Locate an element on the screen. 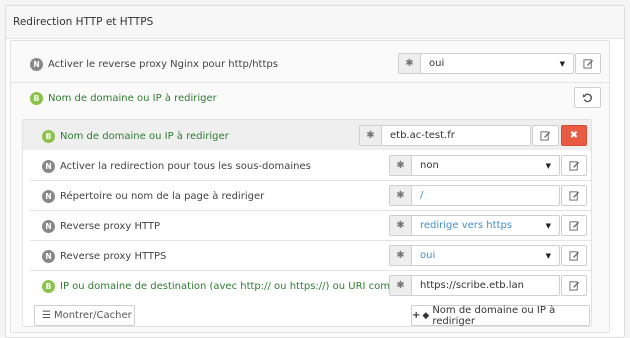 The height and width of the screenshot is (338, 630). plus-icon: + is located at coordinates (416, 315).